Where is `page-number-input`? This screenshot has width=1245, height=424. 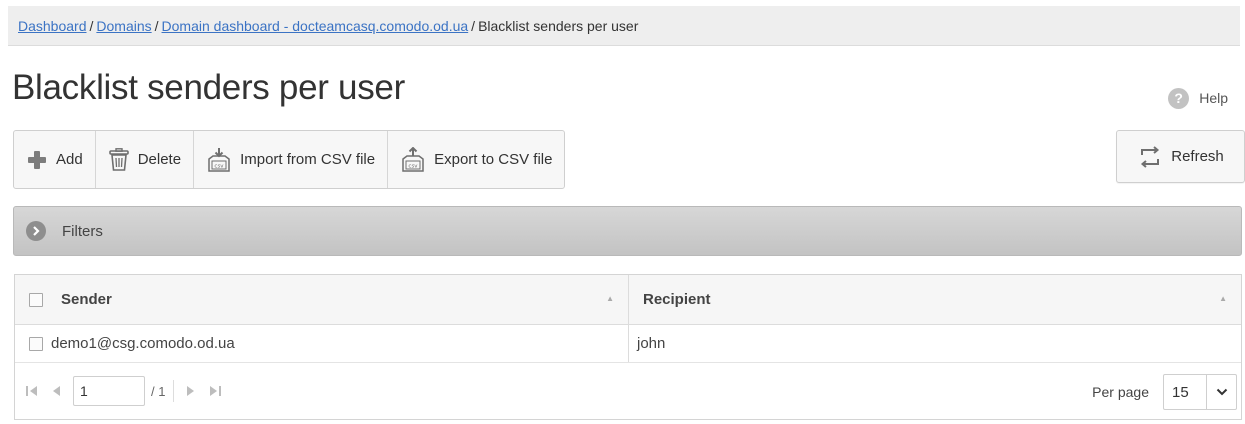 page-number-input is located at coordinates (109, 391).